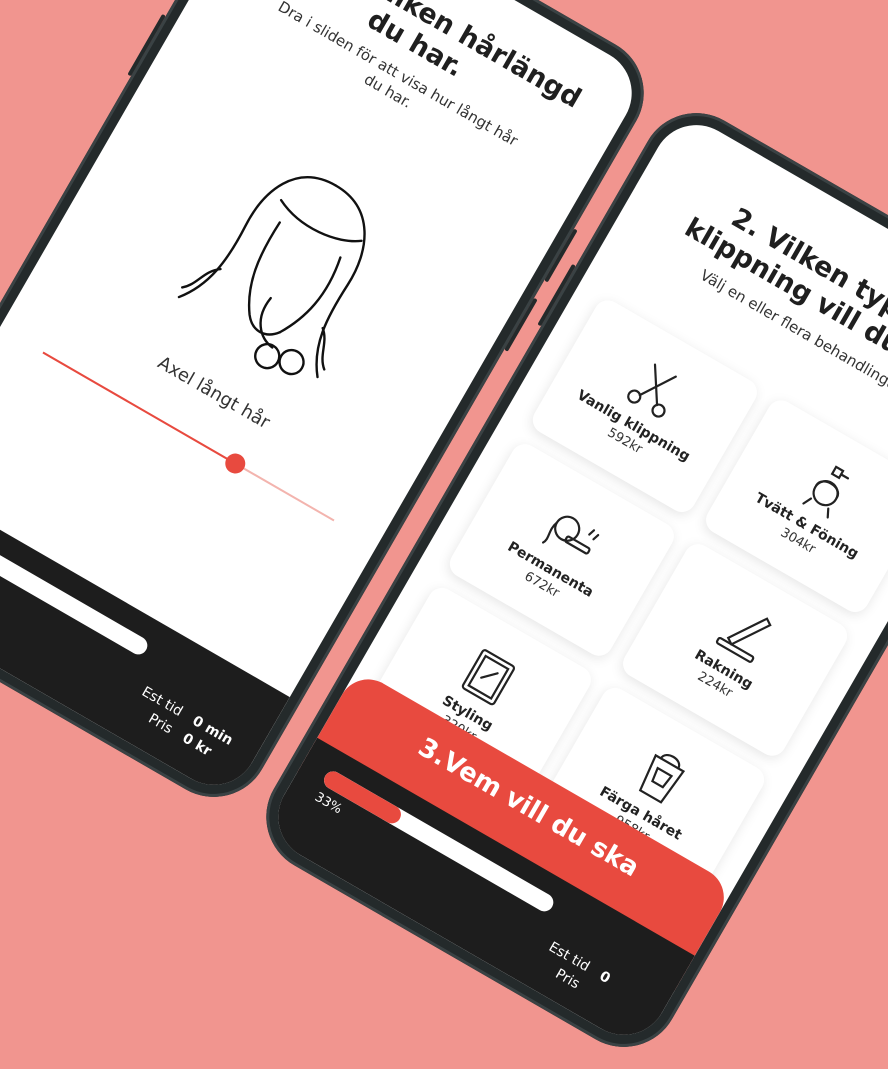  What do you see at coordinates (139, 408) in the screenshot?
I see `slider-fill` at bounding box center [139, 408].